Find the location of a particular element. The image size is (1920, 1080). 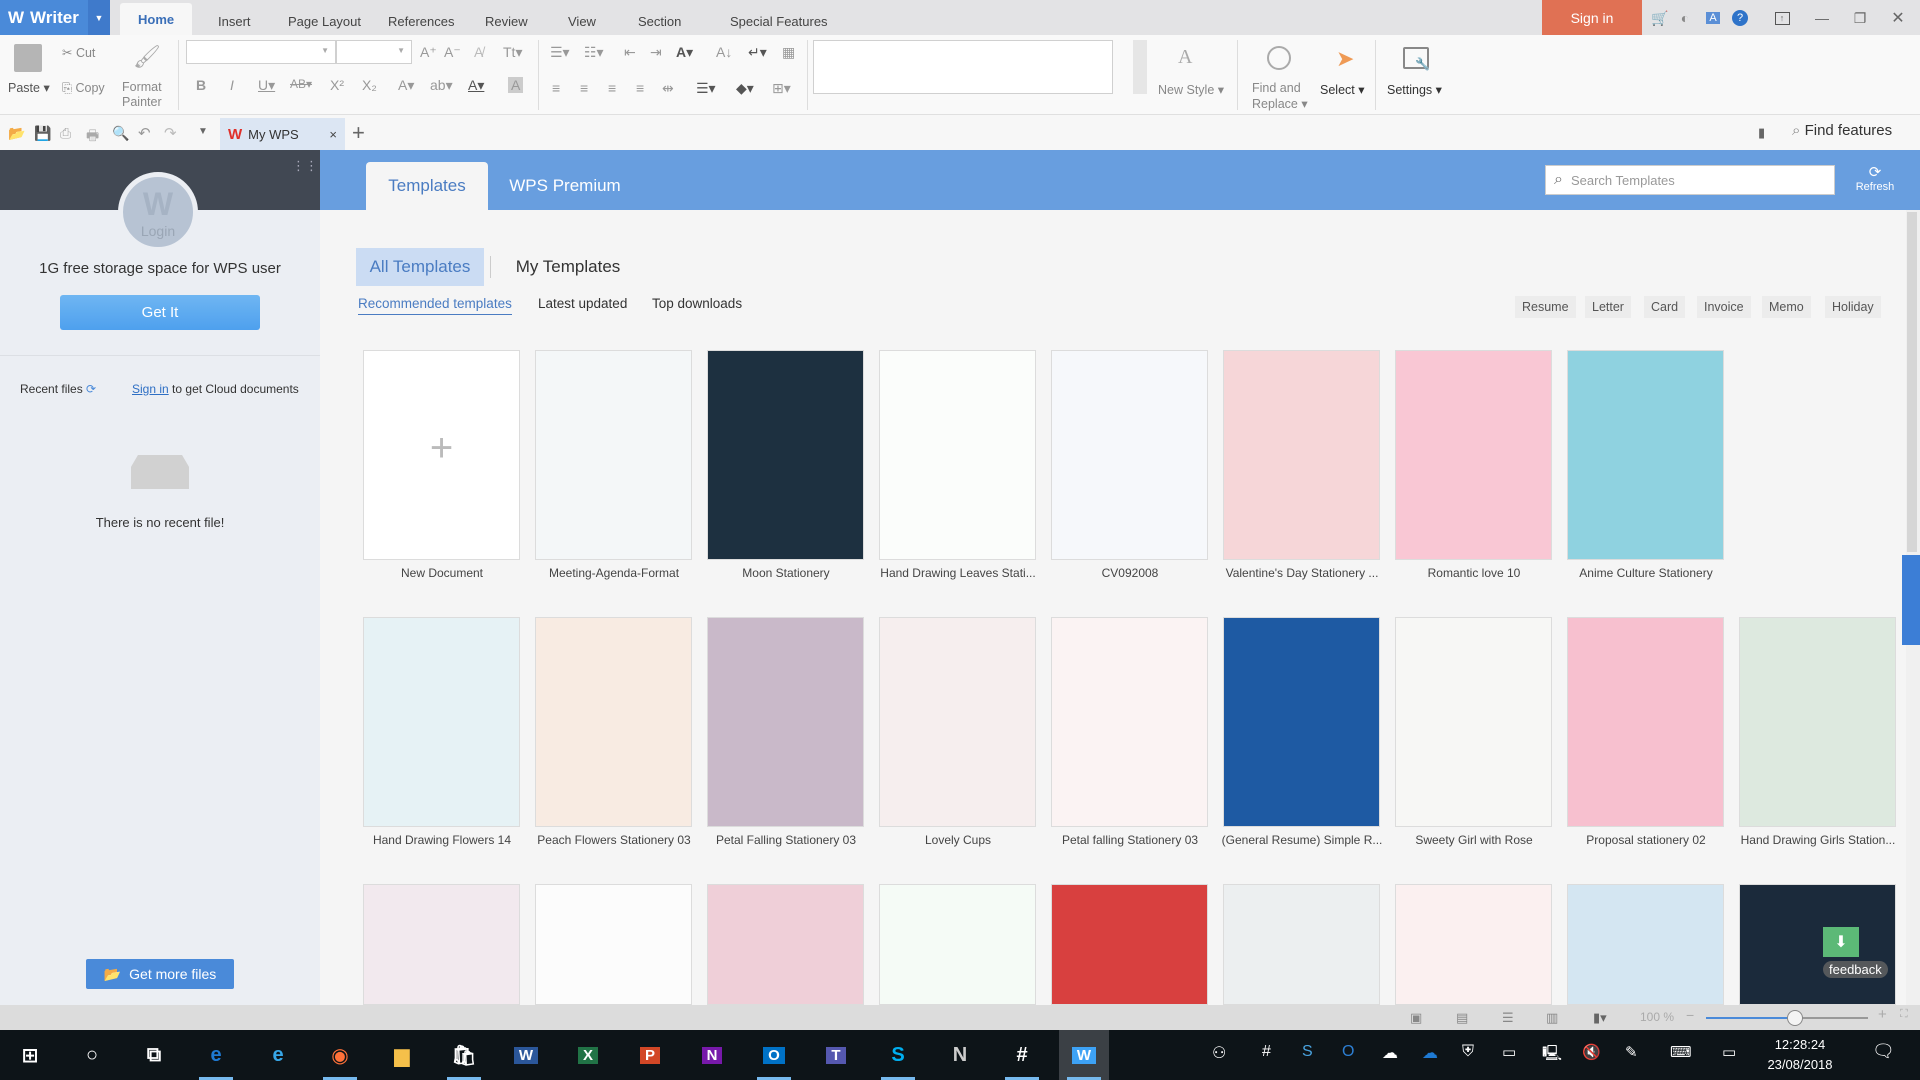

taskbar-skype-icon: S is located at coordinates (898, 1055).